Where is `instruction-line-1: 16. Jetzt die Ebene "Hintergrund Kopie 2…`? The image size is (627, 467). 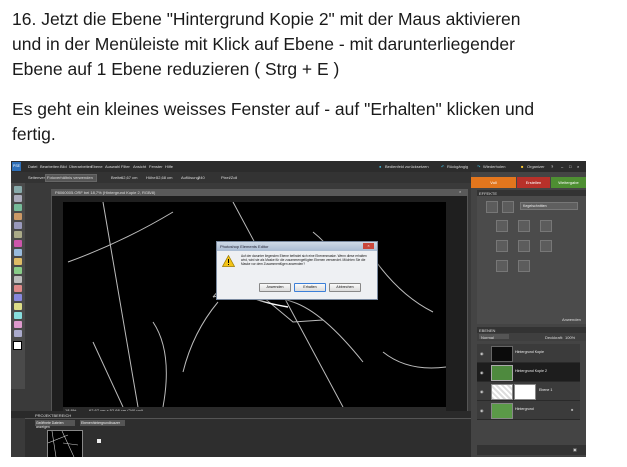
instruction-line-1: 16. Jetzt die Ebene "Hintergrund Kopie 2… is located at coordinates (266, 19).